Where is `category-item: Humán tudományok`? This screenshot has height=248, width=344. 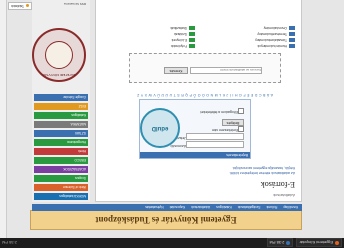
category-item: Humán tudományok is located at coordinates (265, 46).